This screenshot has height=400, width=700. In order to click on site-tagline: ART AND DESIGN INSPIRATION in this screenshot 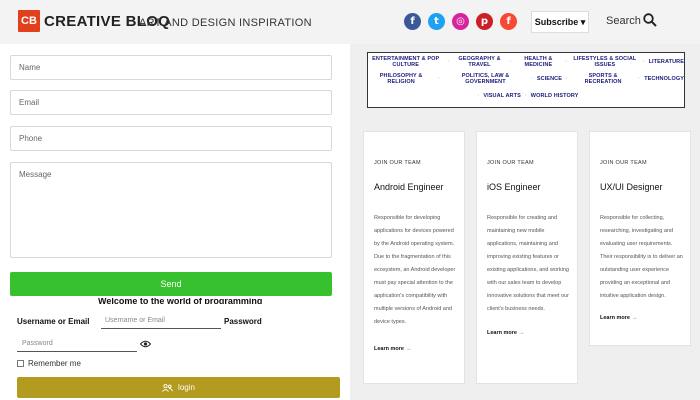, I will do `click(225, 23)`.